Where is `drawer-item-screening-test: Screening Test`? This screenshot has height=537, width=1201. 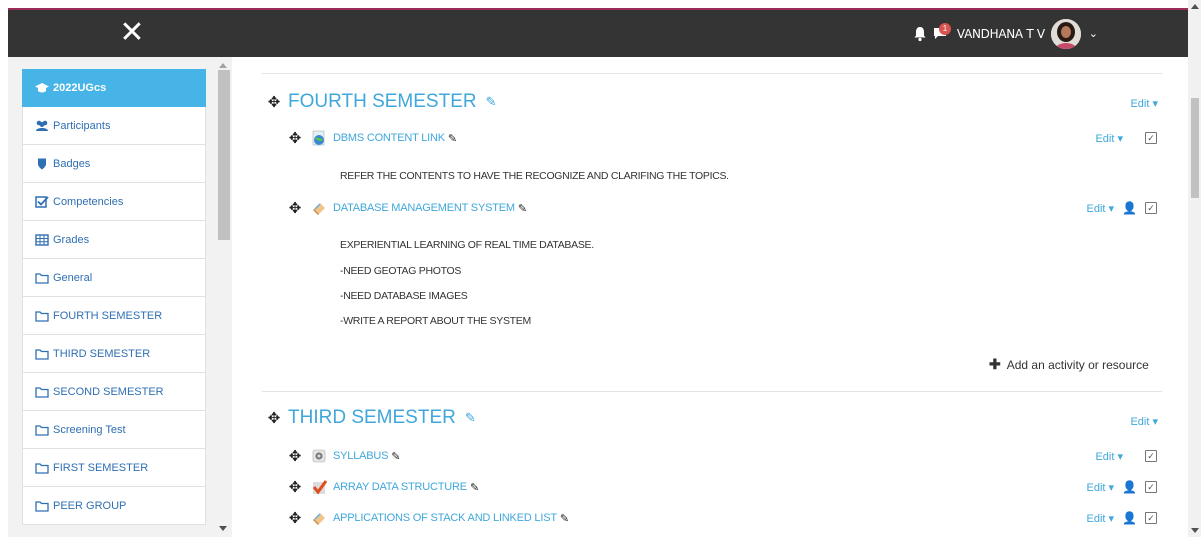
drawer-item-screening-test: Screening Test is located at coordinates (114, 430).